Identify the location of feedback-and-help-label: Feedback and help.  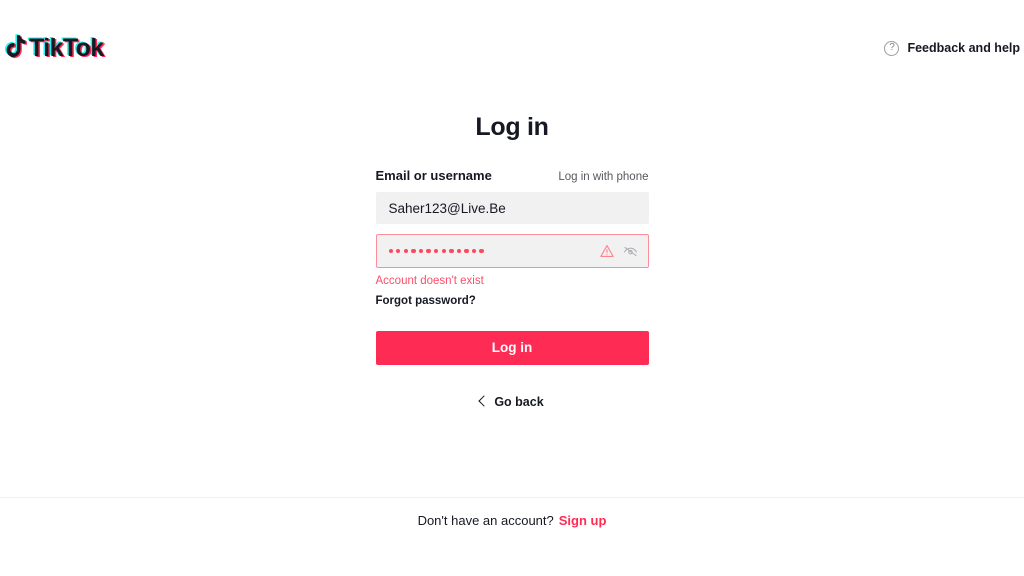
(963, 48).